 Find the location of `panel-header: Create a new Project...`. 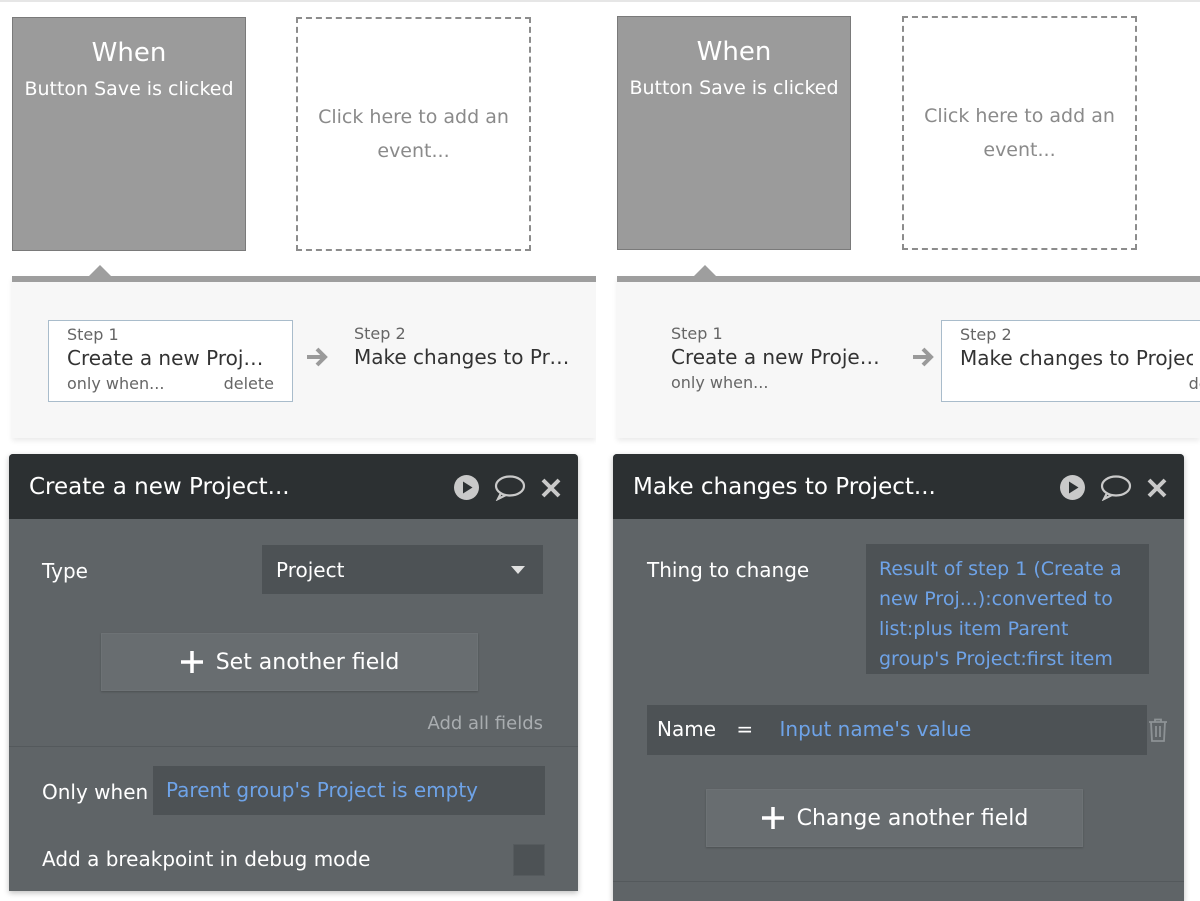

panel-header: Create a new Project... is located at coordinates (293, 486).